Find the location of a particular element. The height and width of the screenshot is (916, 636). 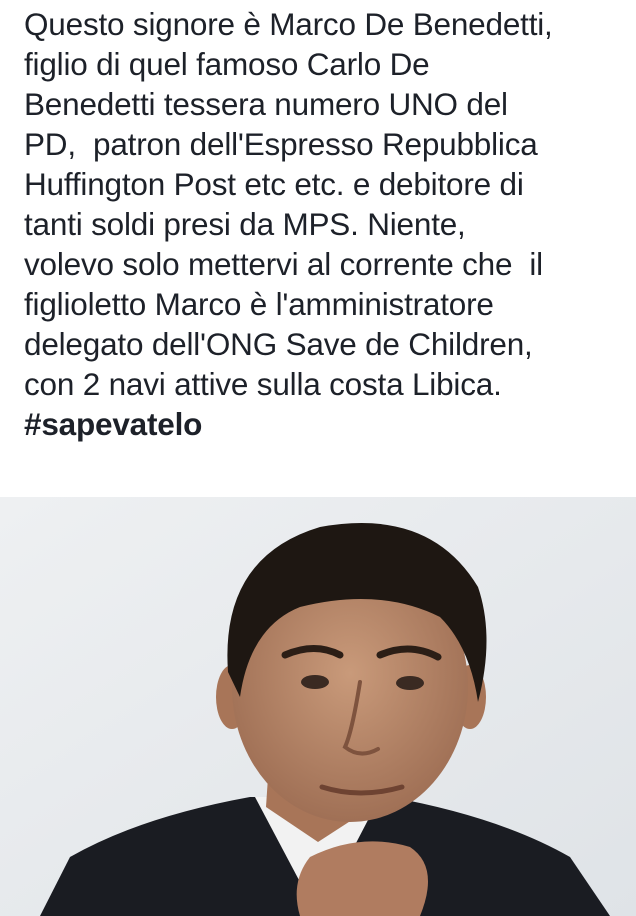

post-text-line: volevo solo mettervi al corrente che il is located at coordinates (283, 264).